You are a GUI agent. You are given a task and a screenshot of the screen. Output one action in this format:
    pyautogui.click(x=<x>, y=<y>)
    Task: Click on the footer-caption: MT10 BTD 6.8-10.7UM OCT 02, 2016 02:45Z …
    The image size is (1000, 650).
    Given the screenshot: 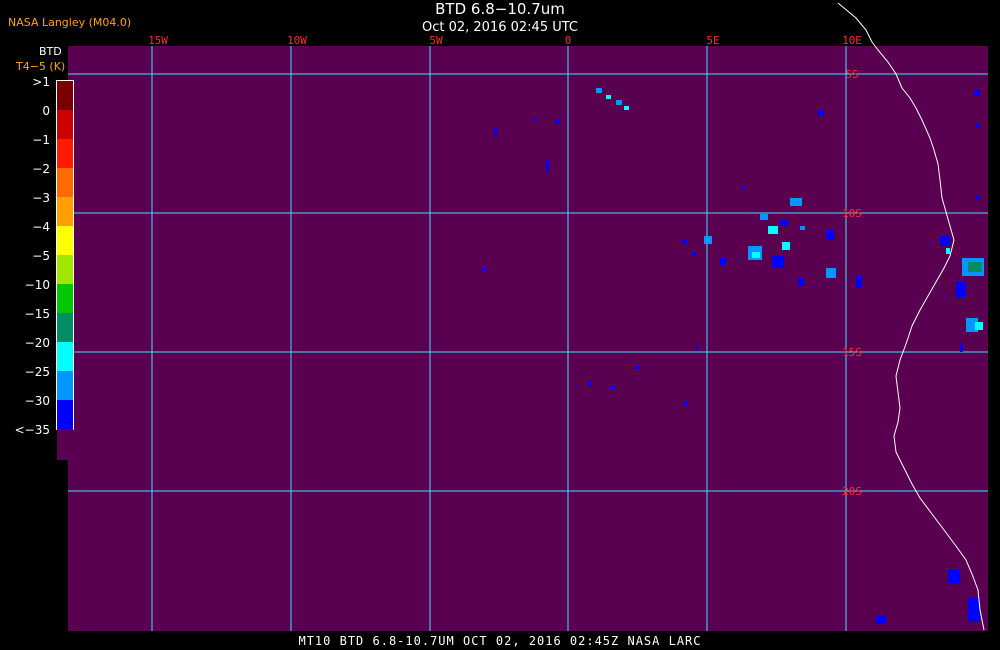 What is the action you would take?
    pyautogui.click(x=500, y=641)
    